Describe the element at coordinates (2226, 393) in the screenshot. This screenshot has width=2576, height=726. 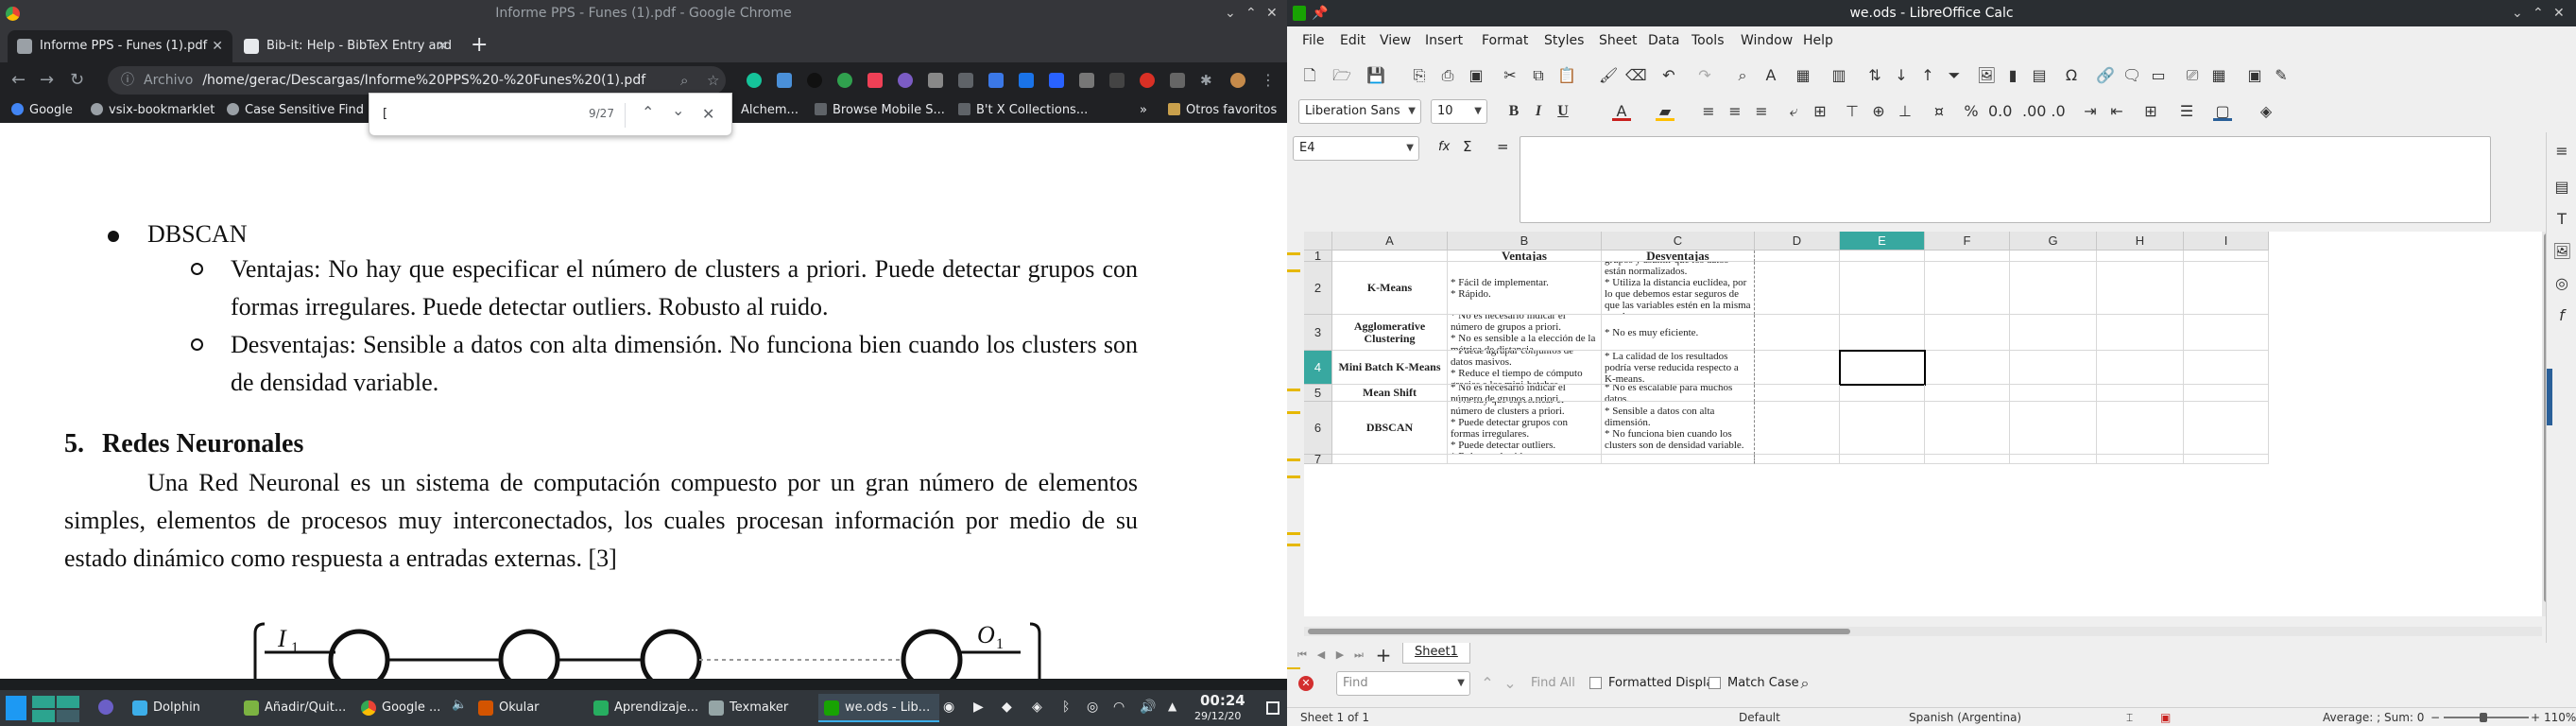
I see `cell-i5` at that location.